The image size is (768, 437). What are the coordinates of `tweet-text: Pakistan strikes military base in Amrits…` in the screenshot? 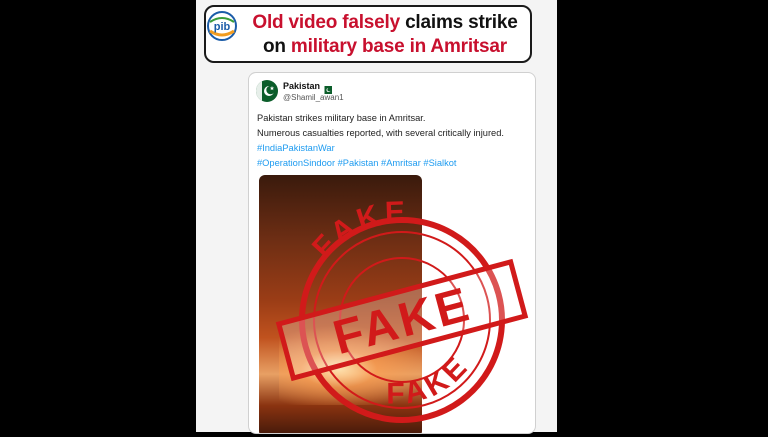 It's located at (394, 141).